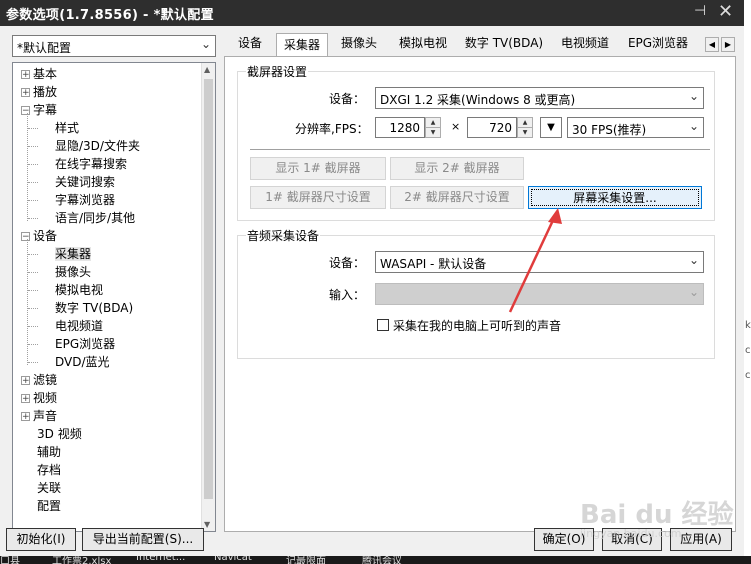 Image resolution: width=751 pixels, height=564 pixels. I want to click on tab-scroll-left-icon: ◀, so click(712, 44).